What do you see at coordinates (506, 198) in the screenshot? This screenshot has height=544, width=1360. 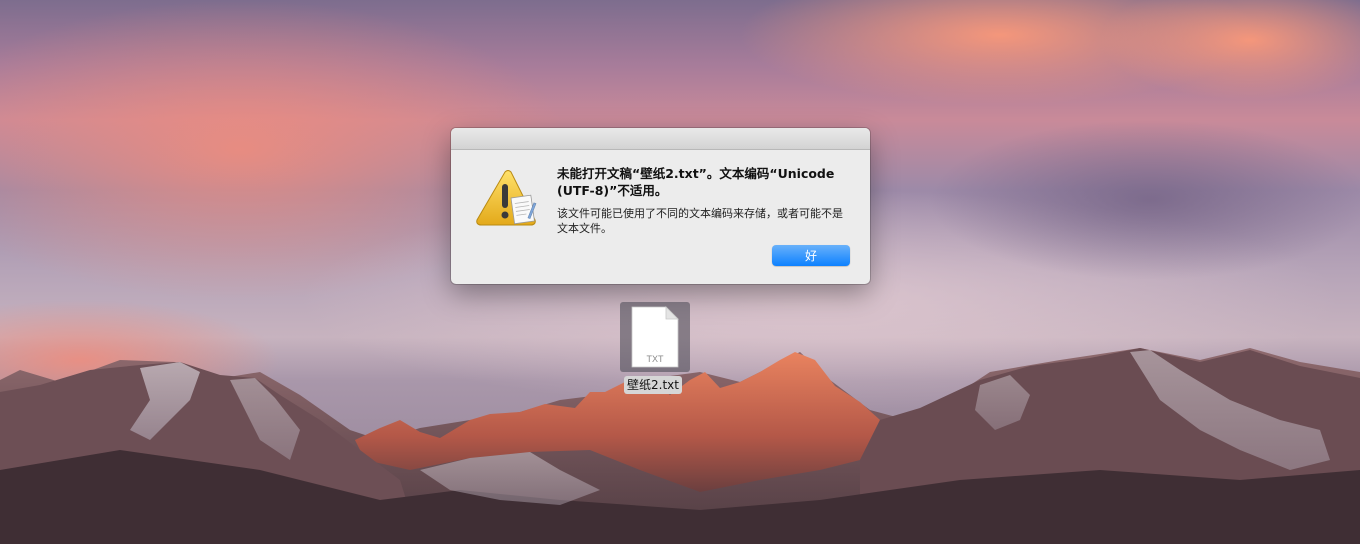 I see `warning-icon` at bounding box center [506, 198].